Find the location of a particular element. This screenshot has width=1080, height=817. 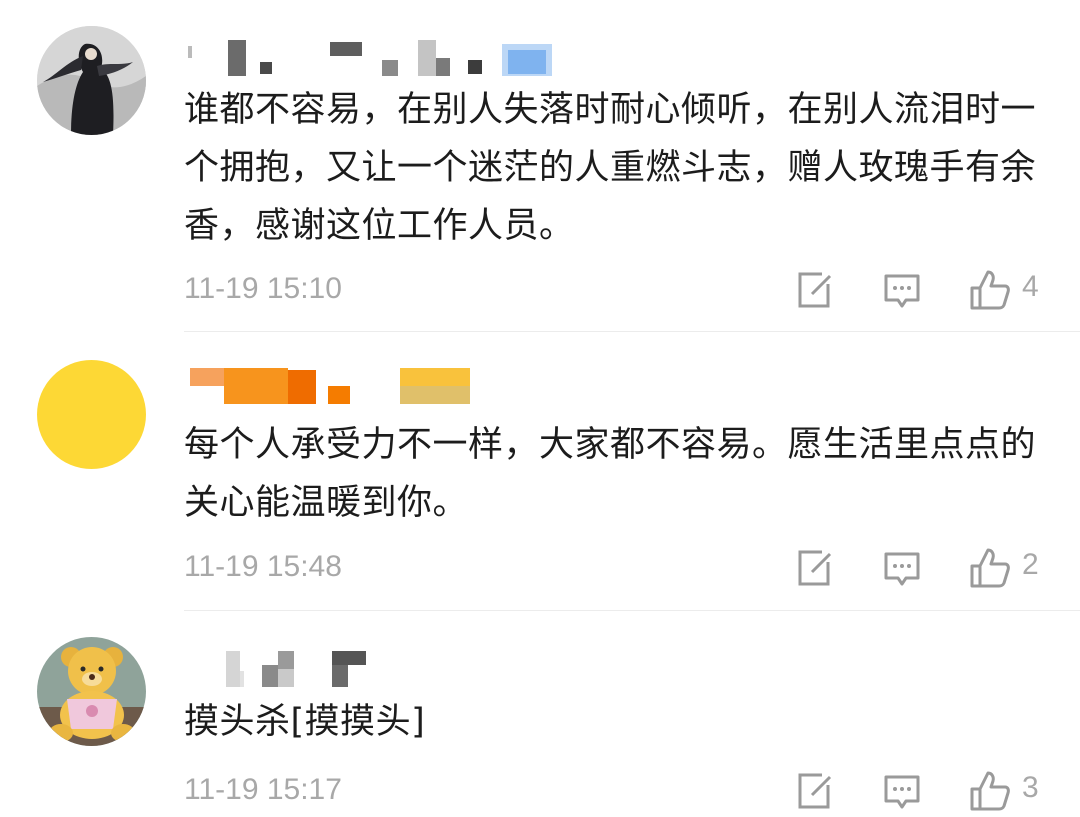

teddy-bear-avatar is located at coordinates (91, 691).